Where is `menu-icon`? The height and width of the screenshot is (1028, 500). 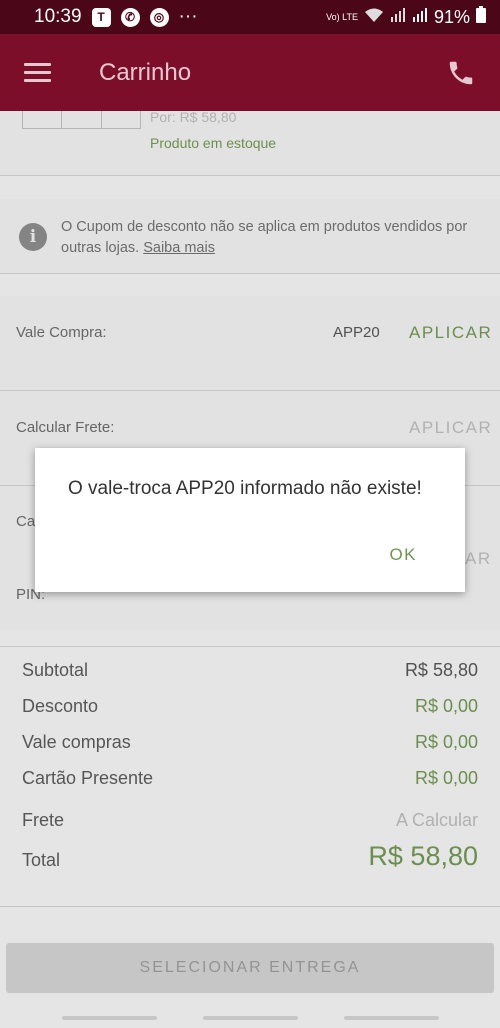
menu-icon is located at coordinates (37, 72).